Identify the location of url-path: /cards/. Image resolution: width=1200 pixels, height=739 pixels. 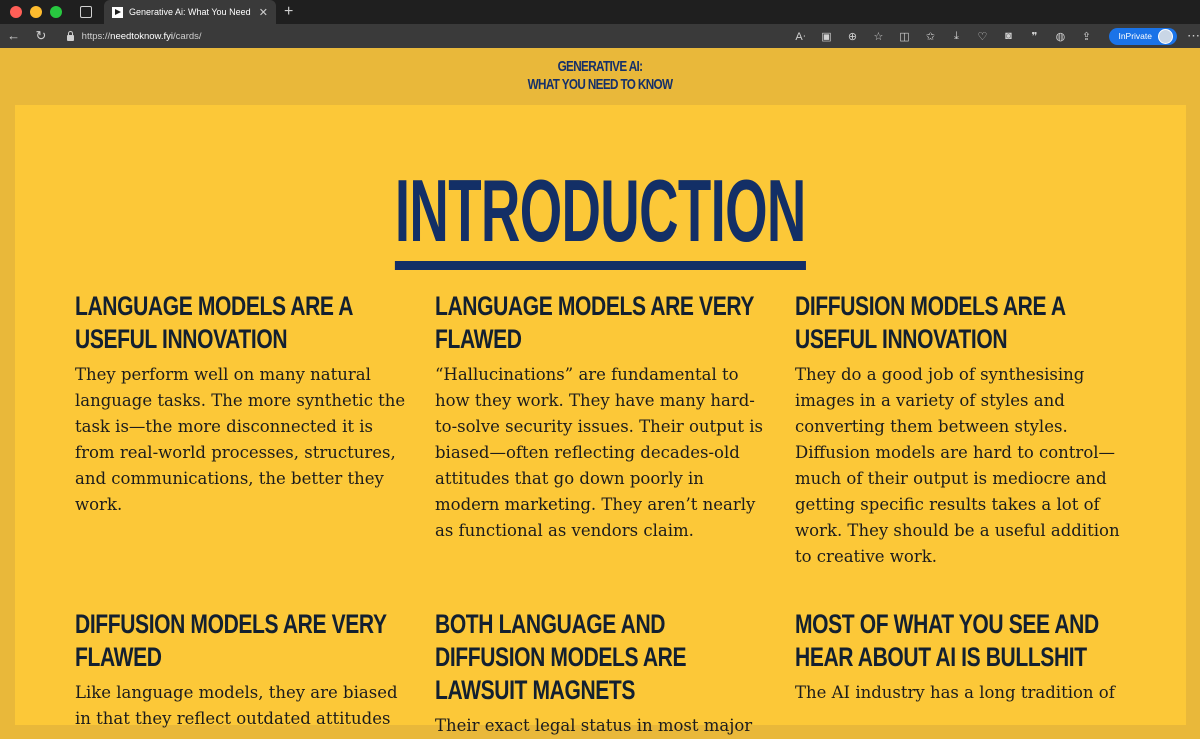
(187, 36).